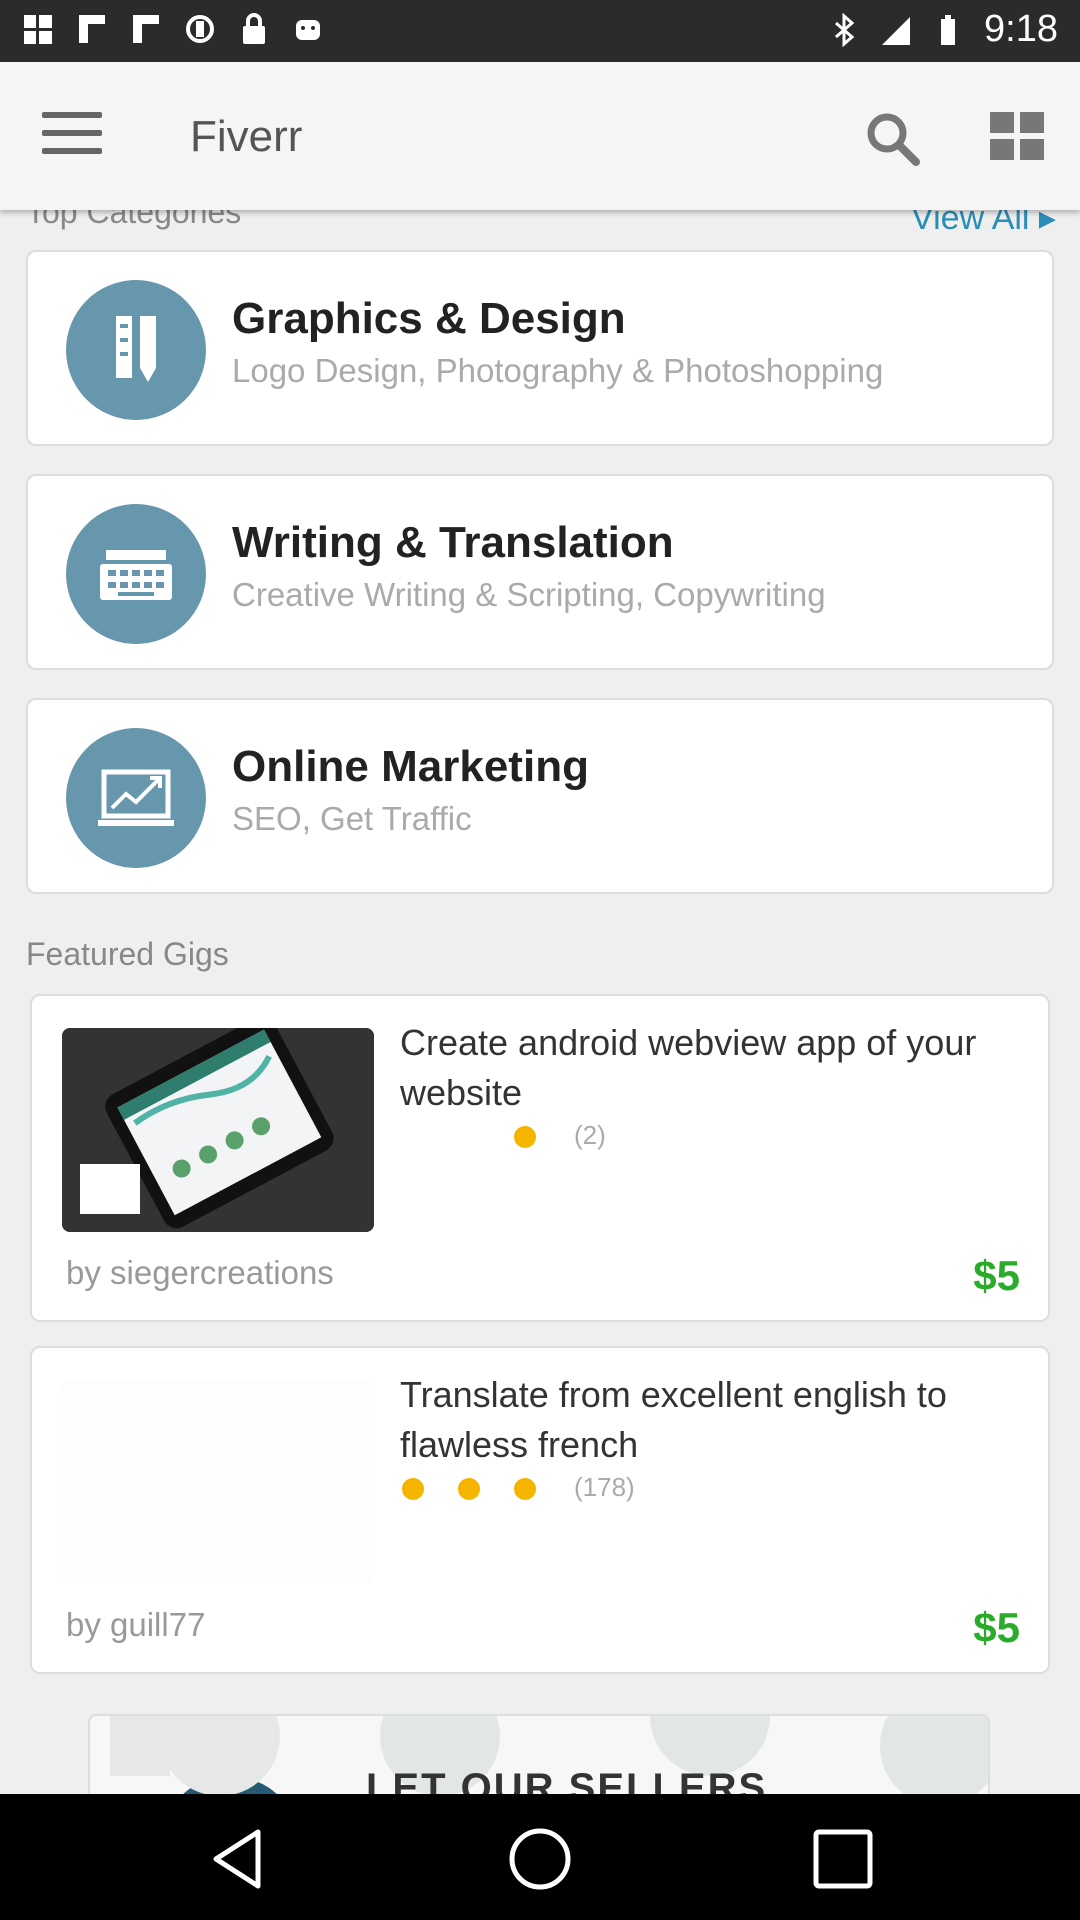  Describe the element at coordinates (246, 136) in the screenshot. I see `app-title: Fiverr` at that location.